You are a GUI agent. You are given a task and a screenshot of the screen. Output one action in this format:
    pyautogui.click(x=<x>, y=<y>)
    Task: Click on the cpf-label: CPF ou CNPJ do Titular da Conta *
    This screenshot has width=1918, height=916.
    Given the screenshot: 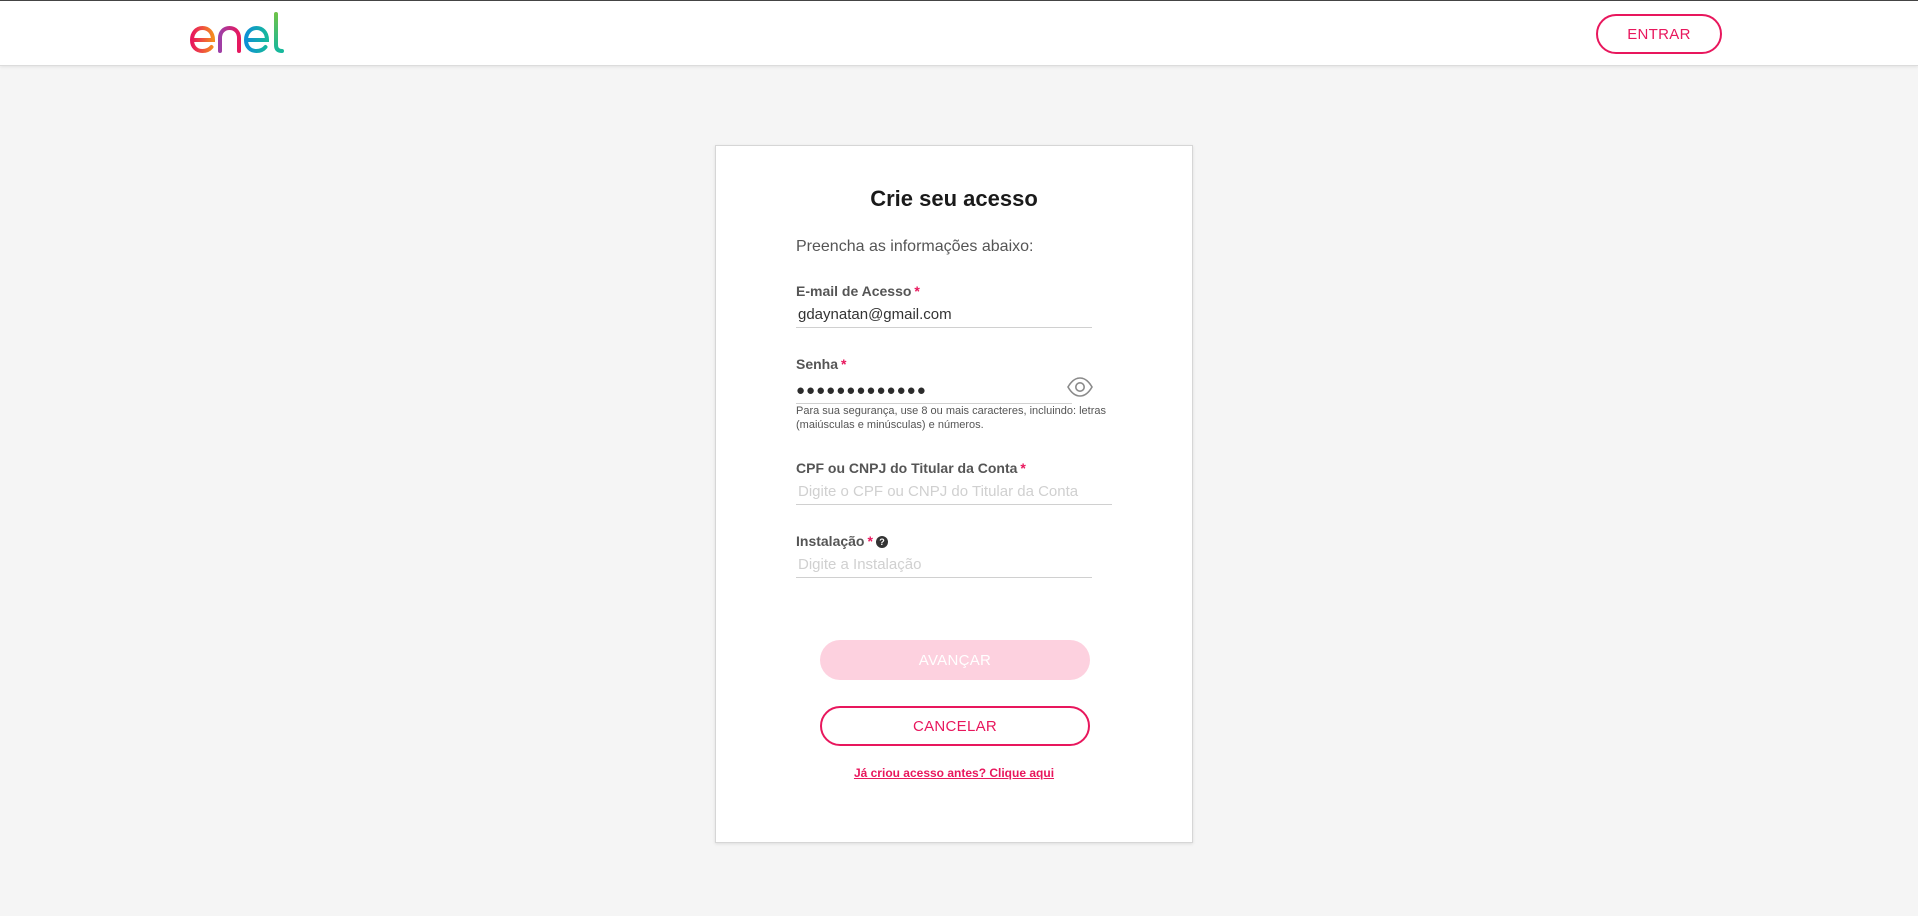 What is the action you would take?
    pyautogui.click(x=911, y=468)
    